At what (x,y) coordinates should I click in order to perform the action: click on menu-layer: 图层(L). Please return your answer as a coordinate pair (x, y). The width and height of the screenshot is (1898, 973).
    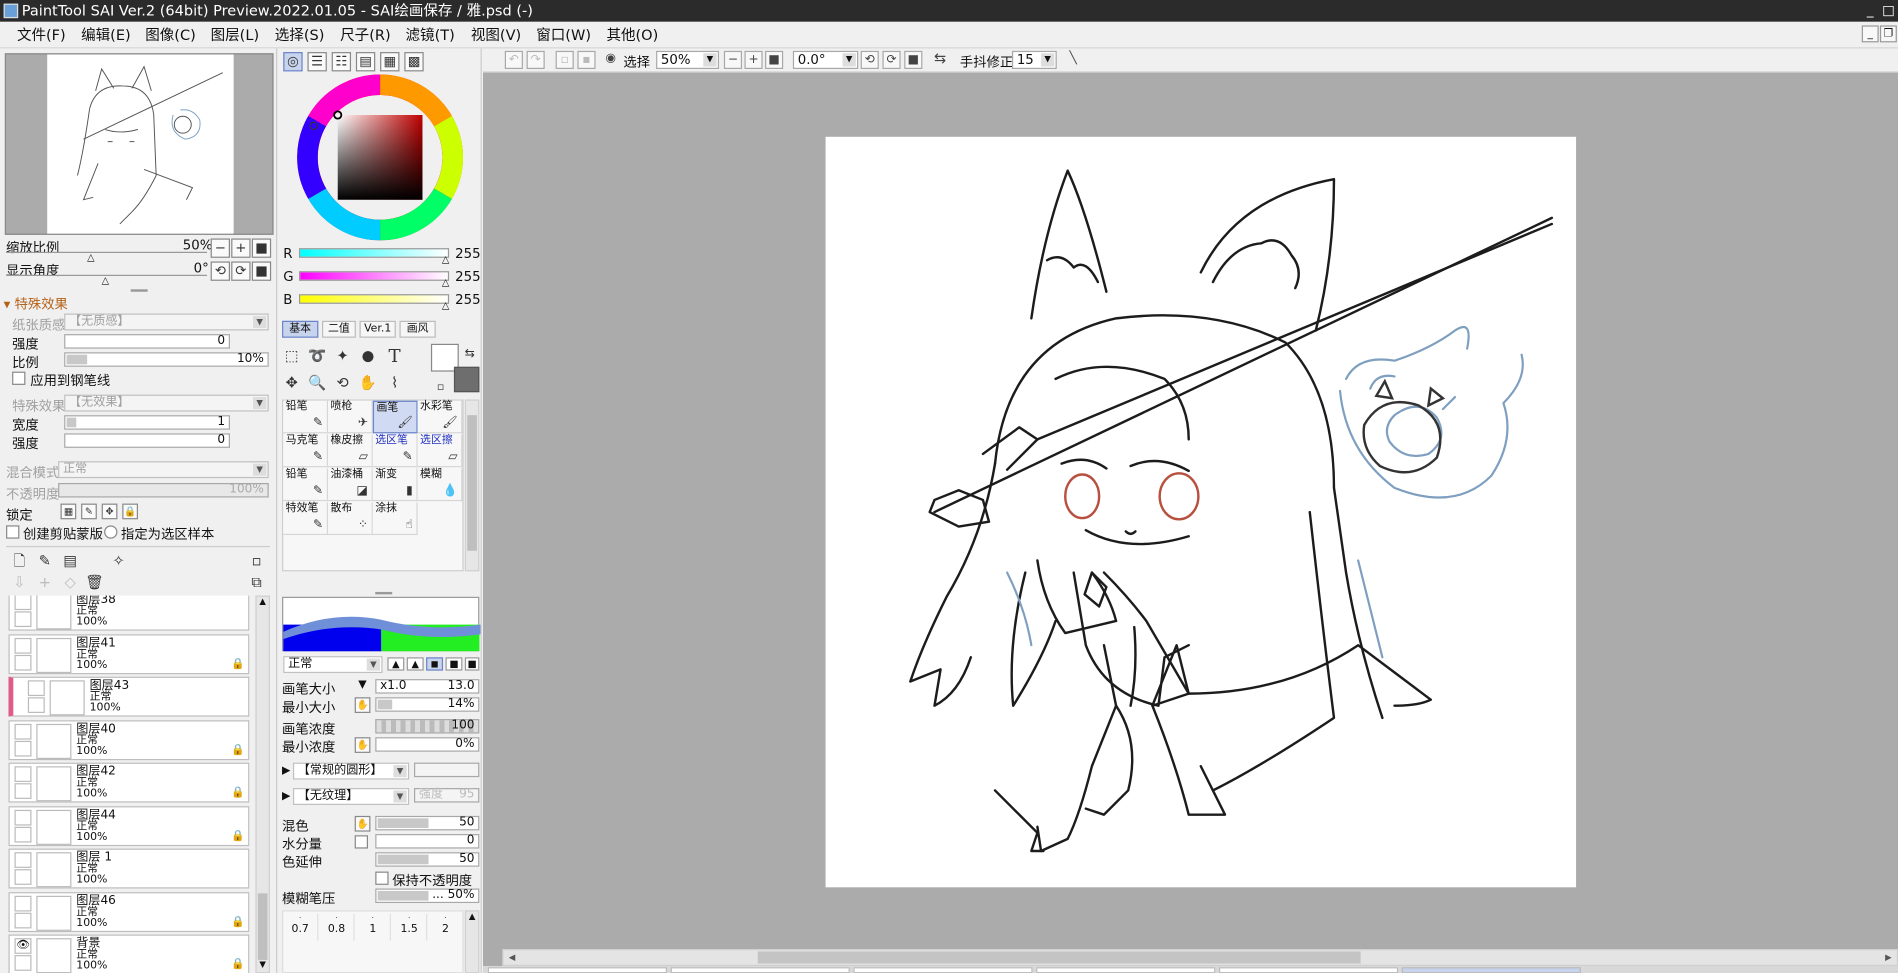
    Looking at the image, I should click on (235, 34).